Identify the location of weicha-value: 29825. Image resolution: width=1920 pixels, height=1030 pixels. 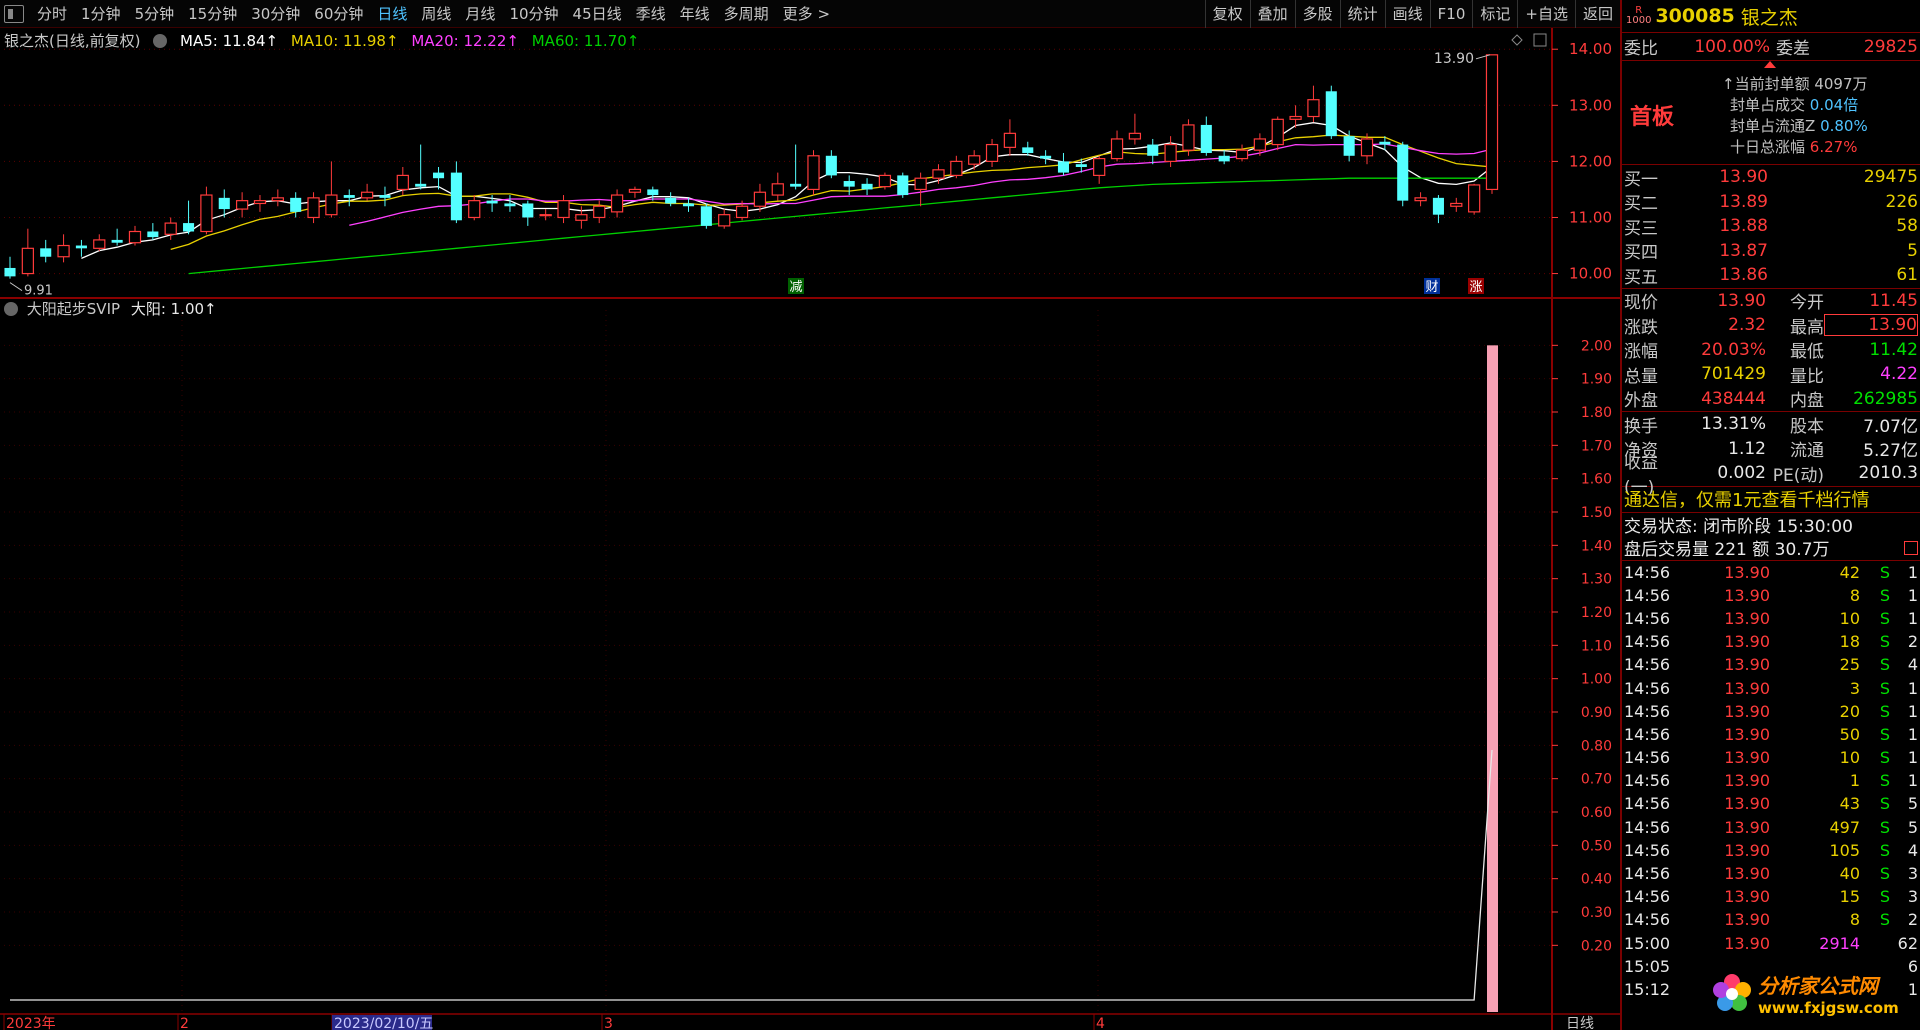
(1890, 46).